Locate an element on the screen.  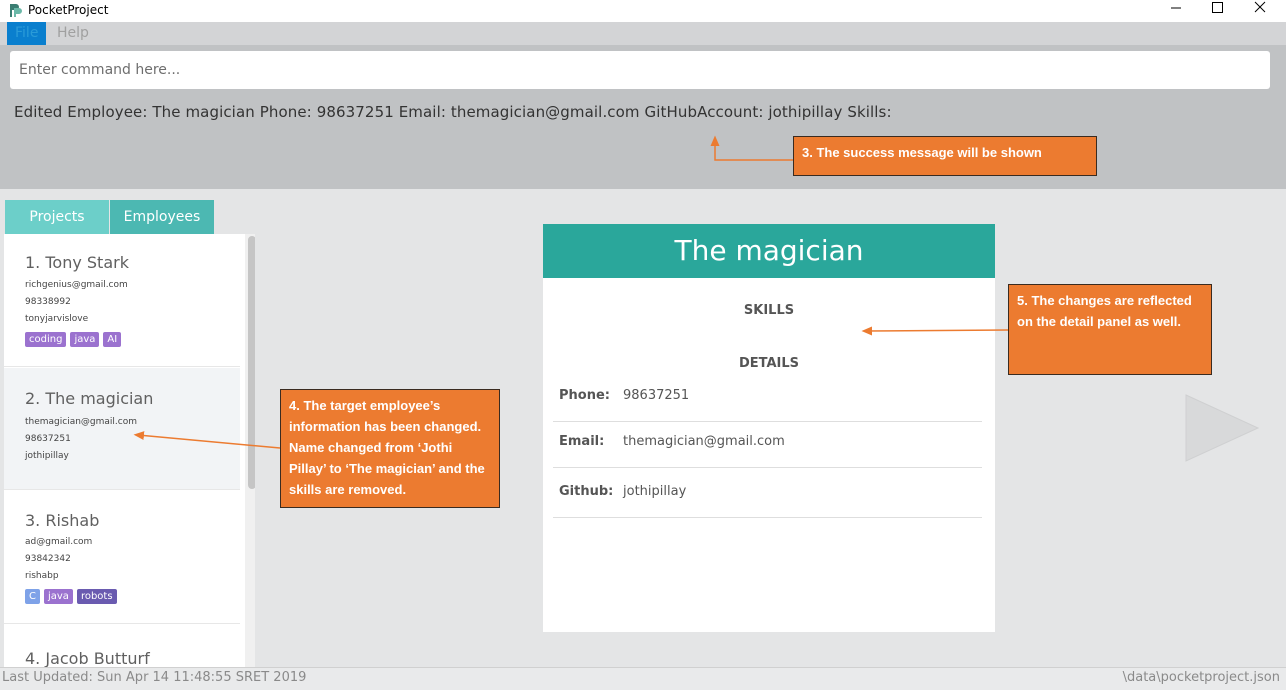
detail-row-github: Github: jothipillay is located at coordinates (767, 493).